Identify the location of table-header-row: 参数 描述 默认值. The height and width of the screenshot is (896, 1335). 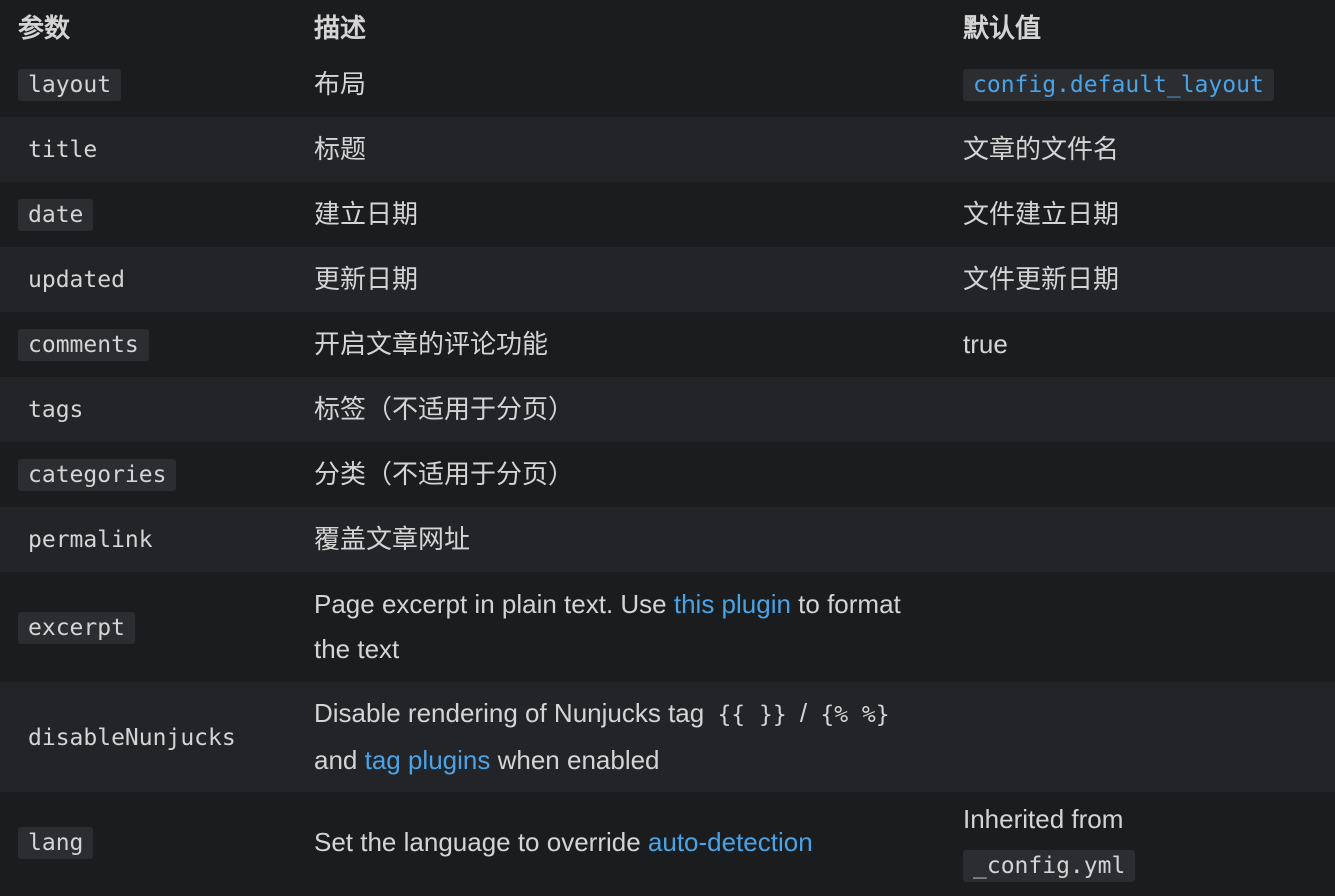
(667, 26).